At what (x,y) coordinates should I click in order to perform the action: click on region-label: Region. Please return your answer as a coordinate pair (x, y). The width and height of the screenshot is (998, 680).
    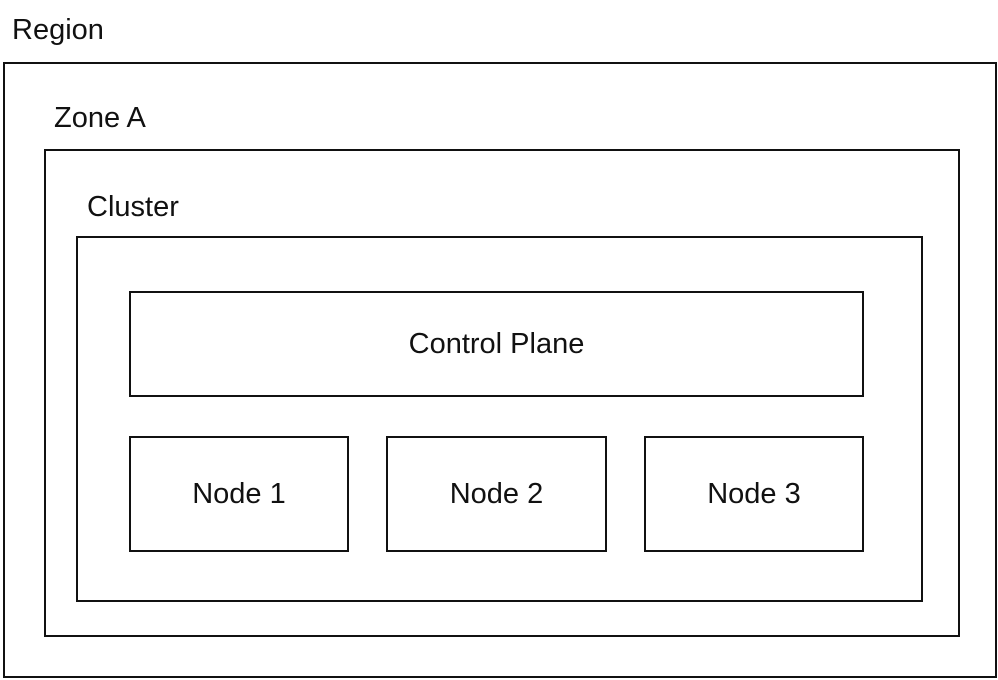
    Looking at the image, I should click on (58, 30).